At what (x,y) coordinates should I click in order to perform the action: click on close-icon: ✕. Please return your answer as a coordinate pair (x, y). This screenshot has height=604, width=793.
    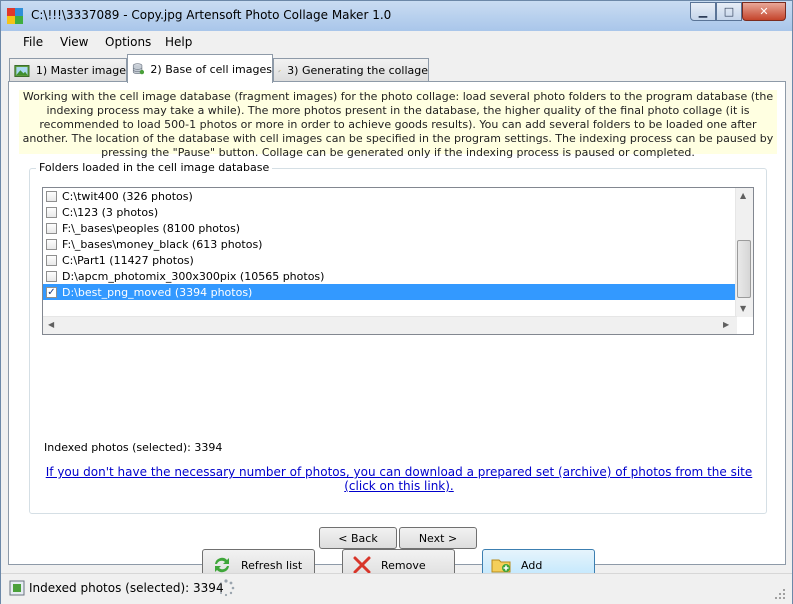
    Looking at the image, I should click on (764, 11).